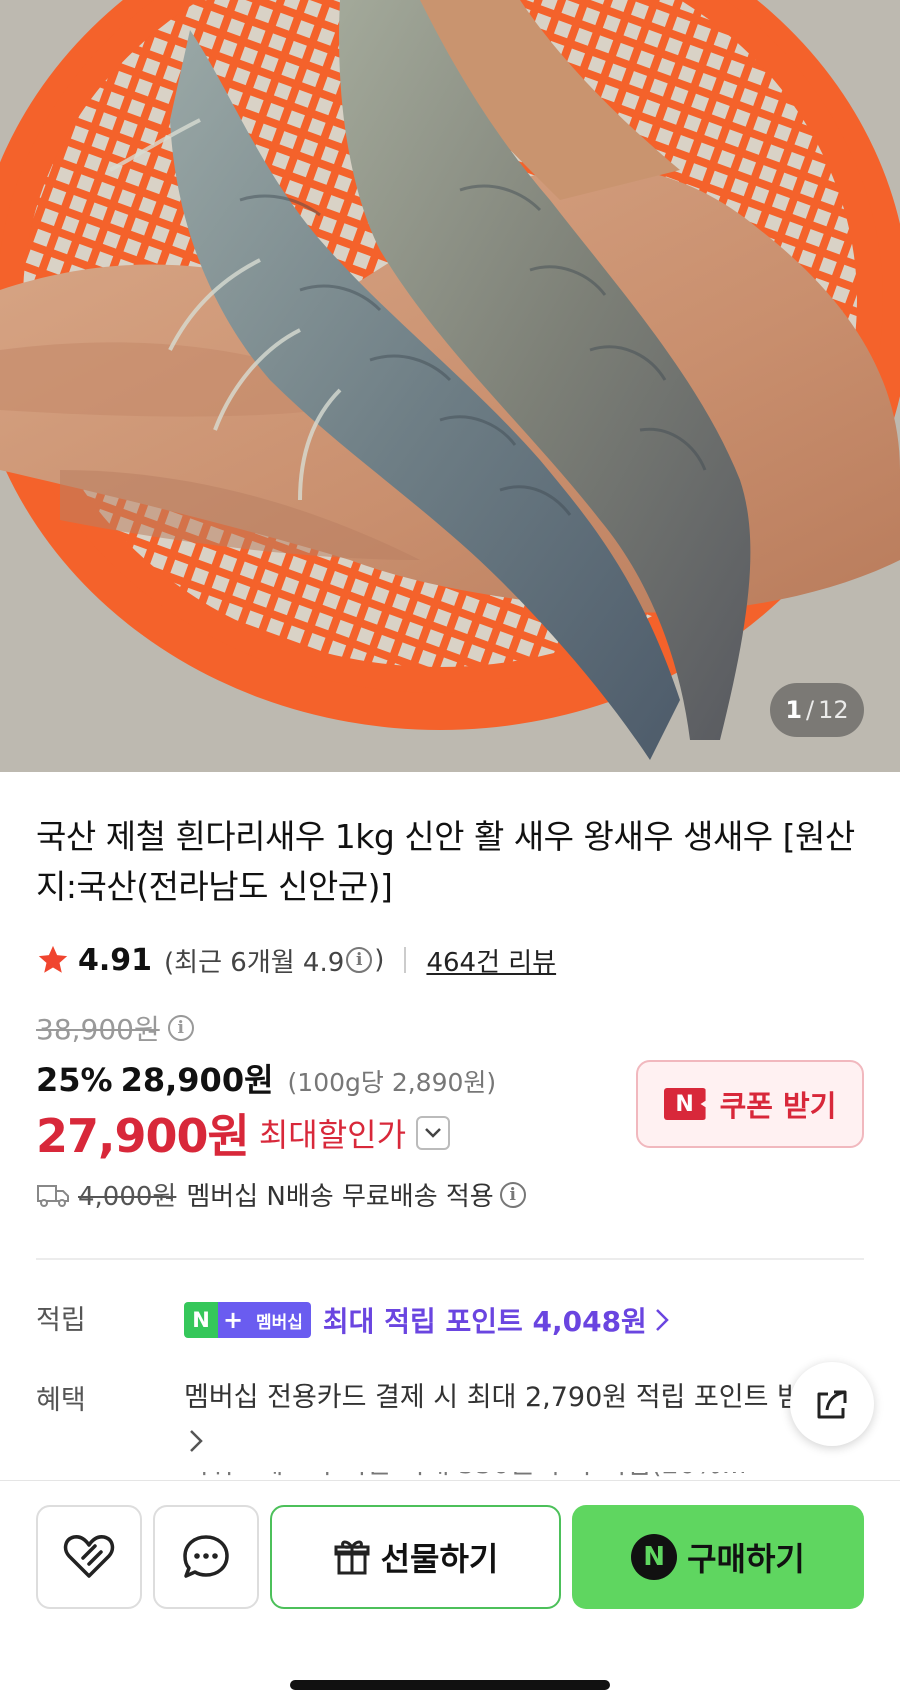 The image size is (900, 1708). I want to click on badge-member: 멤버십, so click(279, 1320).